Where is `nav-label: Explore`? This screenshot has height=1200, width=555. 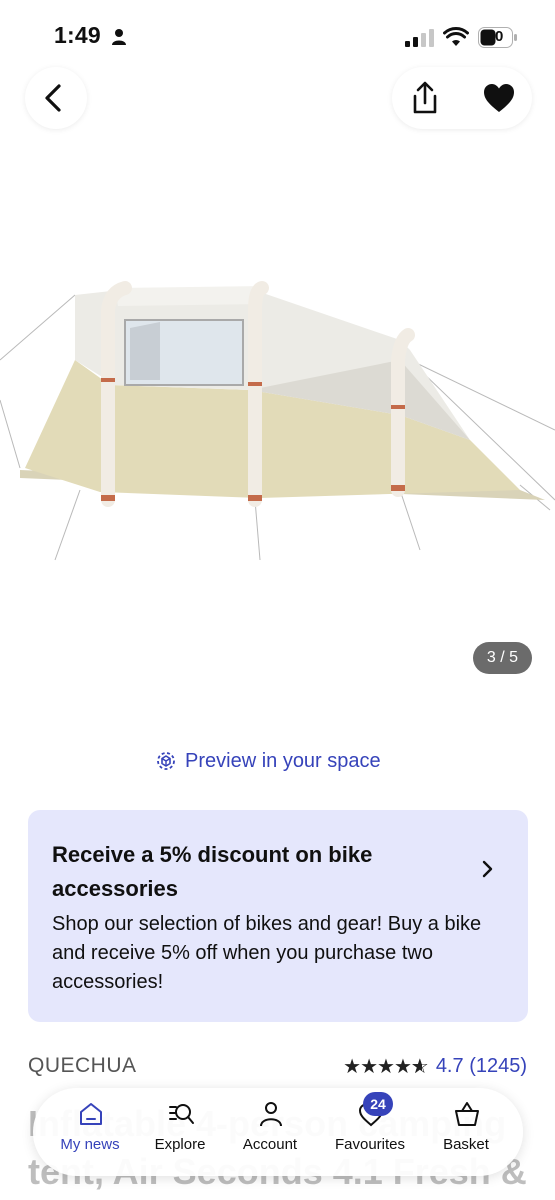
nav-label: Explore is located at coordinates (180, 1144).